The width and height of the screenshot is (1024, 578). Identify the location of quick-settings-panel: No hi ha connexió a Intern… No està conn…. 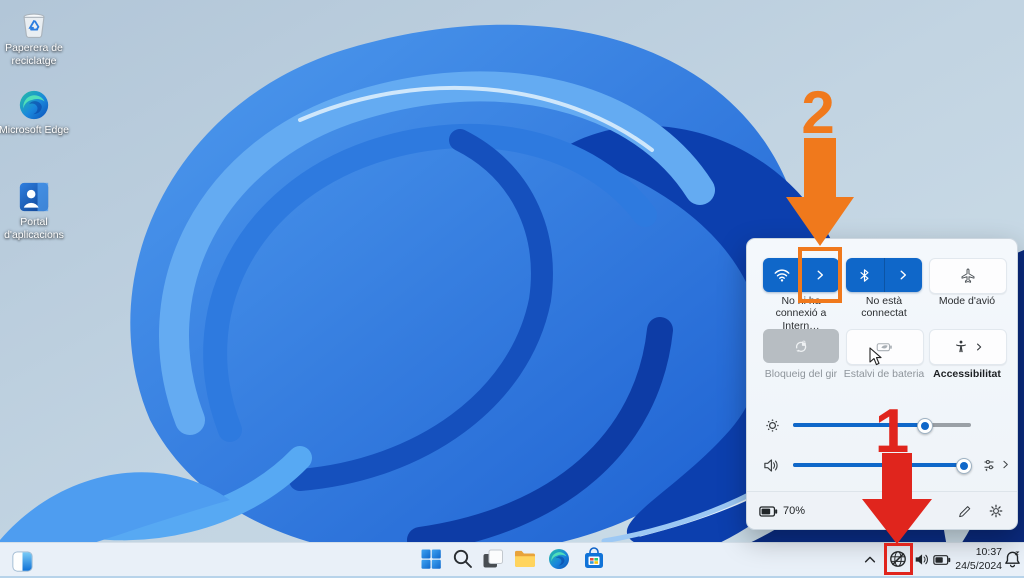
(882, 384).